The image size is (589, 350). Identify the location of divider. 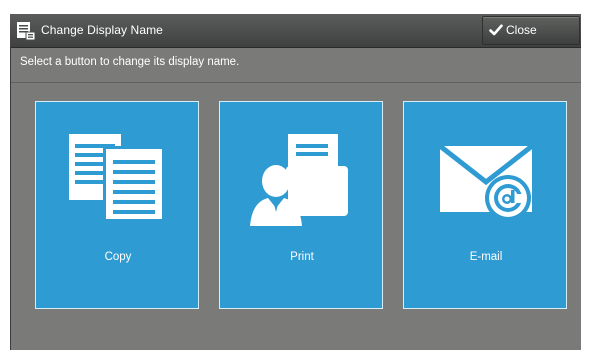
(295, 82).